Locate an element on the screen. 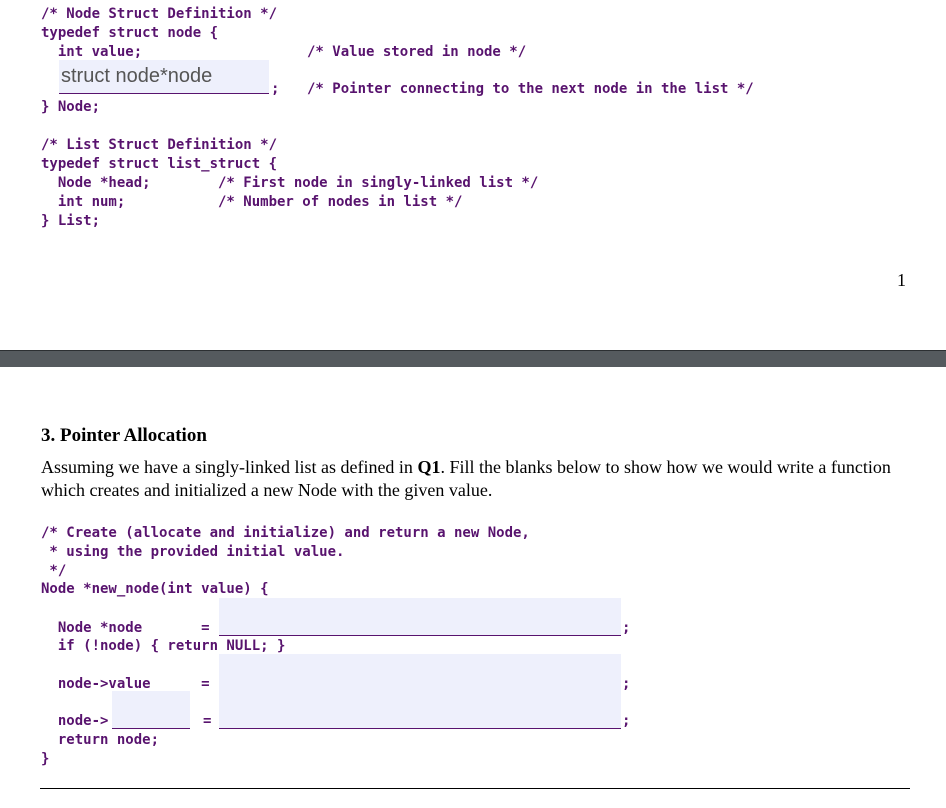 Image resolution: width=946 pixels, height=808 pixels. value-assign-input is located at coordinates (420, 672).